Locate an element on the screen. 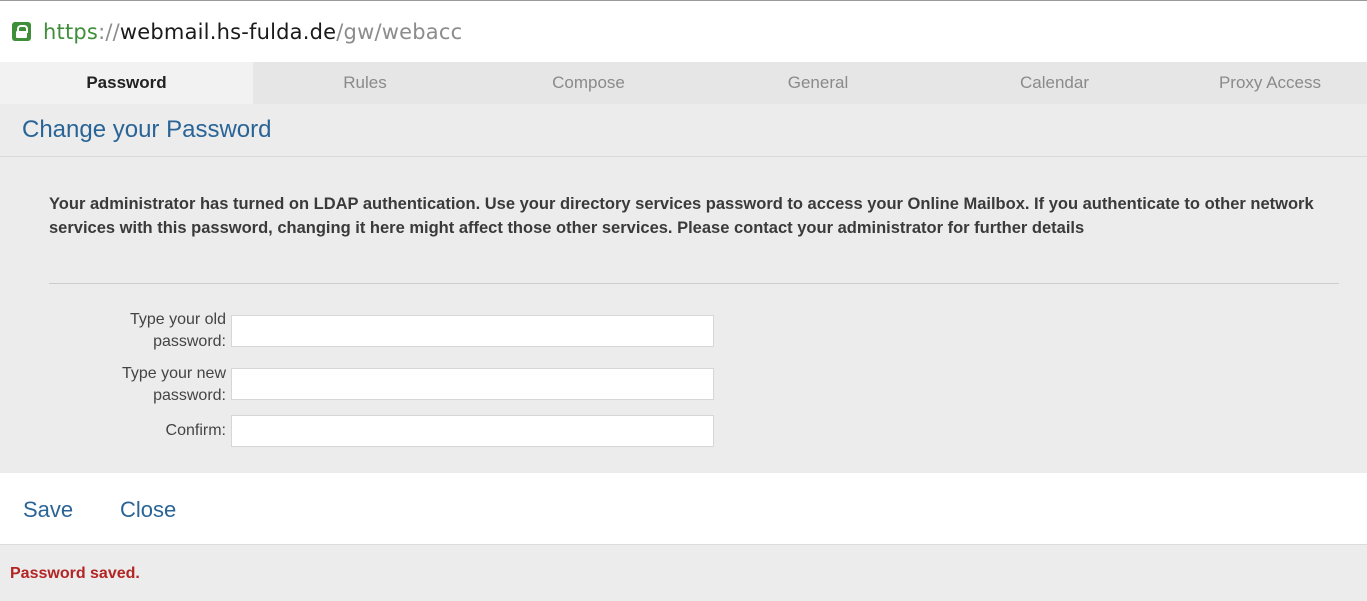 The height and width of the screenshot is (601, 1367). lock-icon is located at coordinates (21, 31).